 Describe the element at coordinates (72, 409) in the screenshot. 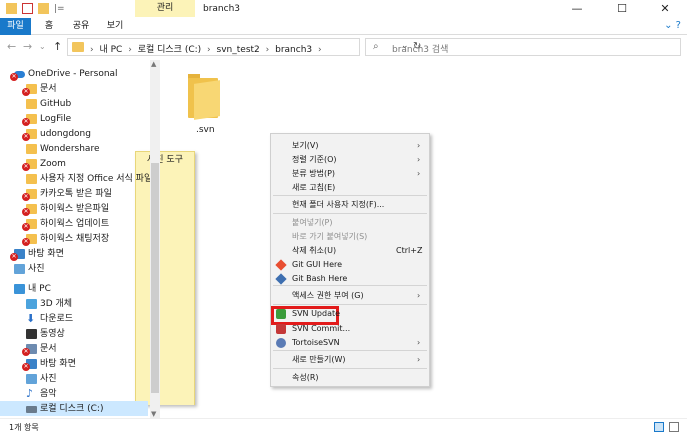

I see `nav-item-label: 로컬 디스크 (C:)` at that location.